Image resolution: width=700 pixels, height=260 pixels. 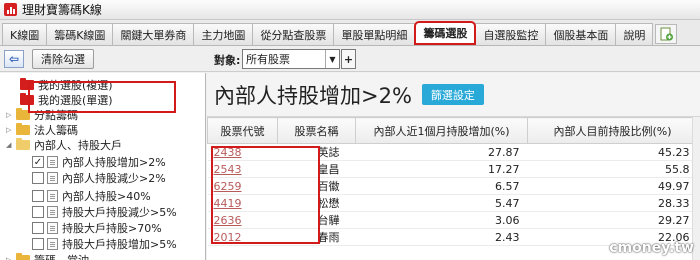 What do you see at coordinates (445, 33) in the screenshot?
I see `tab-chip-screening: 籌碼選股` at bounding box center [445, 33].